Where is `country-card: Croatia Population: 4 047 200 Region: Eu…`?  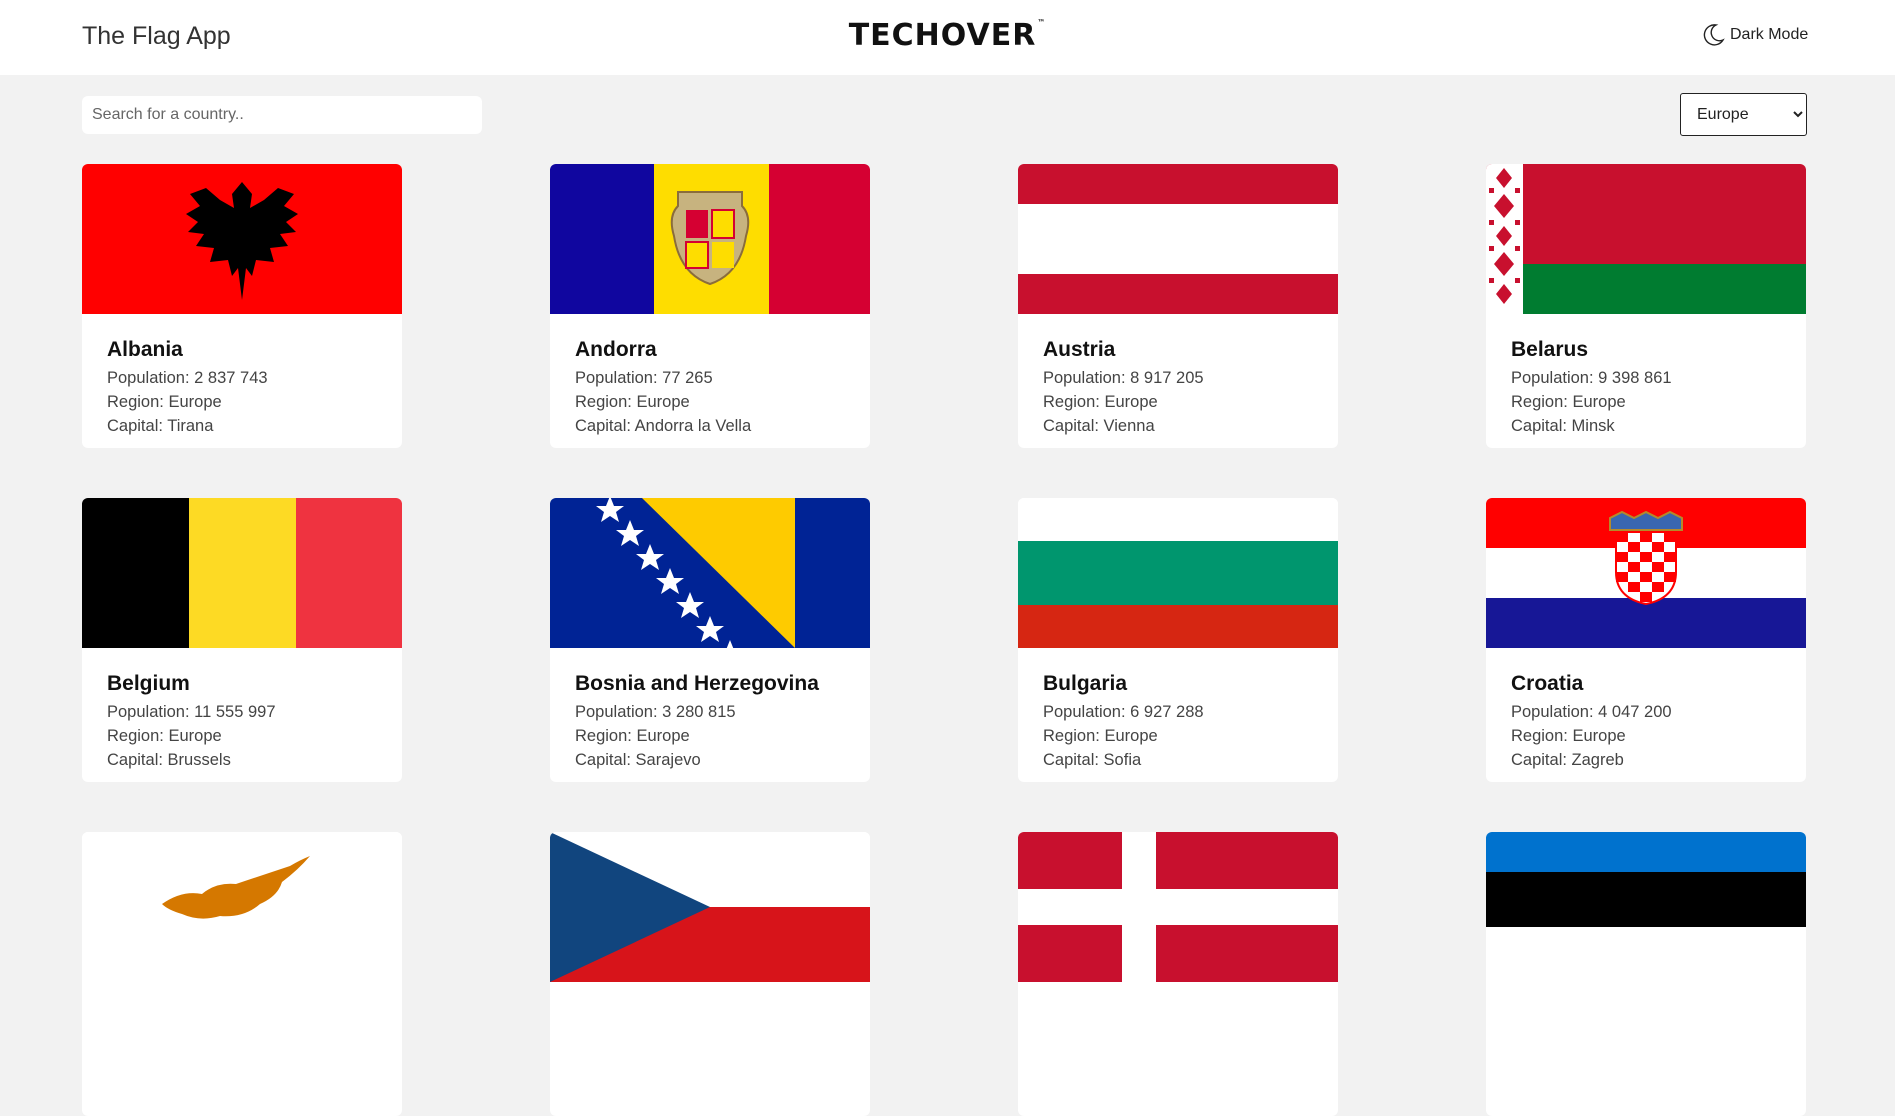 country-card: Croatia Population: 4 047 200 Region: Eu… is located at coordinates (1646, 640).